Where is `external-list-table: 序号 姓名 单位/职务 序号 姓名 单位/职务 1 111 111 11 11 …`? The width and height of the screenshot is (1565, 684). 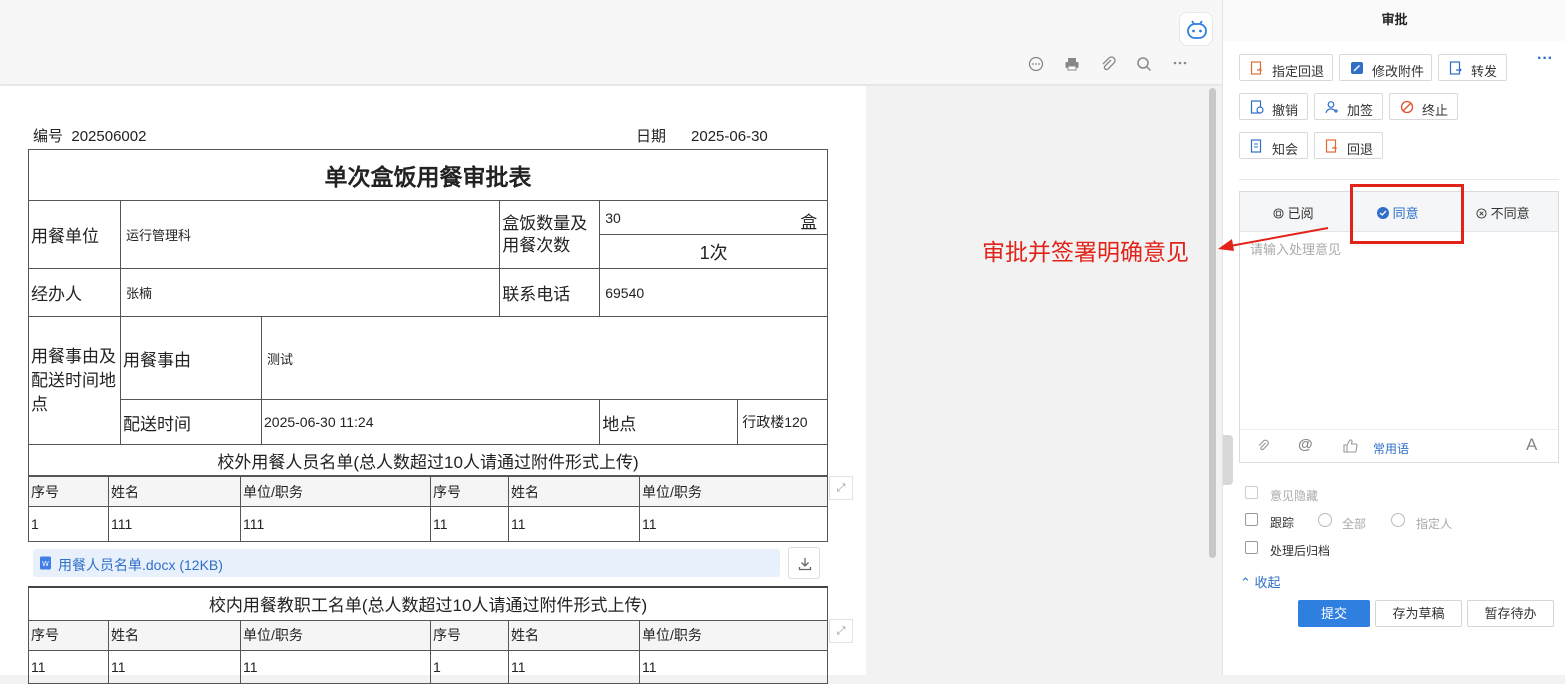
external-list-table: 序号 姓名 单位/职务 序号 姓名 单位/职务 1 111 111 11 11 … is located at coordinates (428, 509).